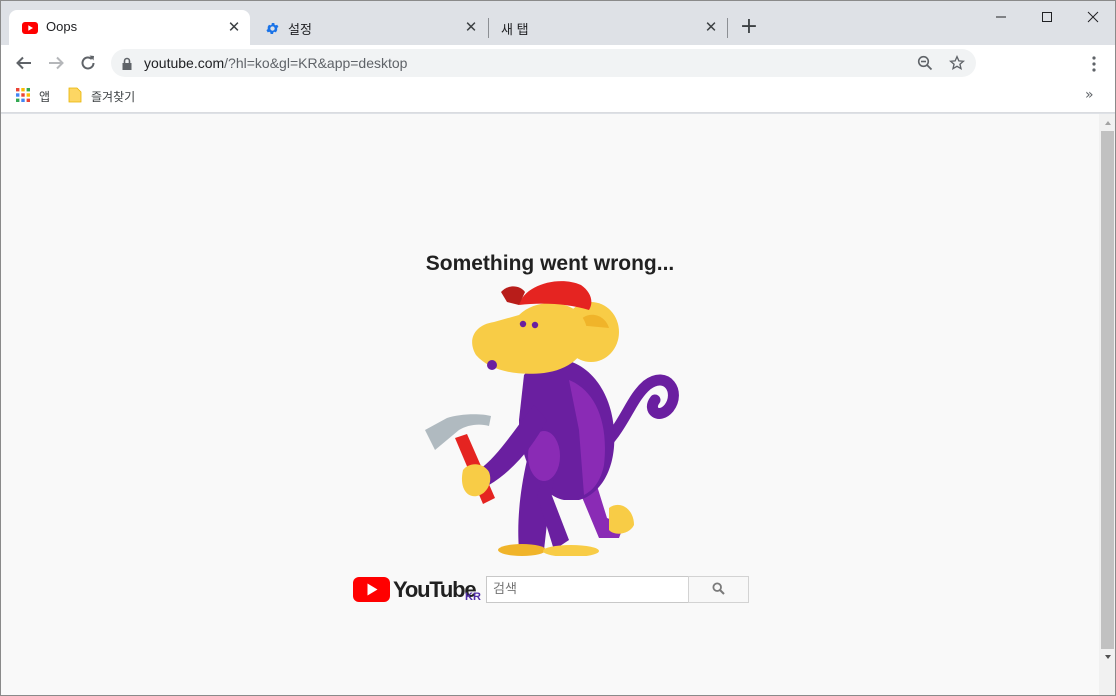  What do you see at coordinates (300, 29) in the screenshot?
I see `tab-title: 설정` at bounding box center [300, 29].